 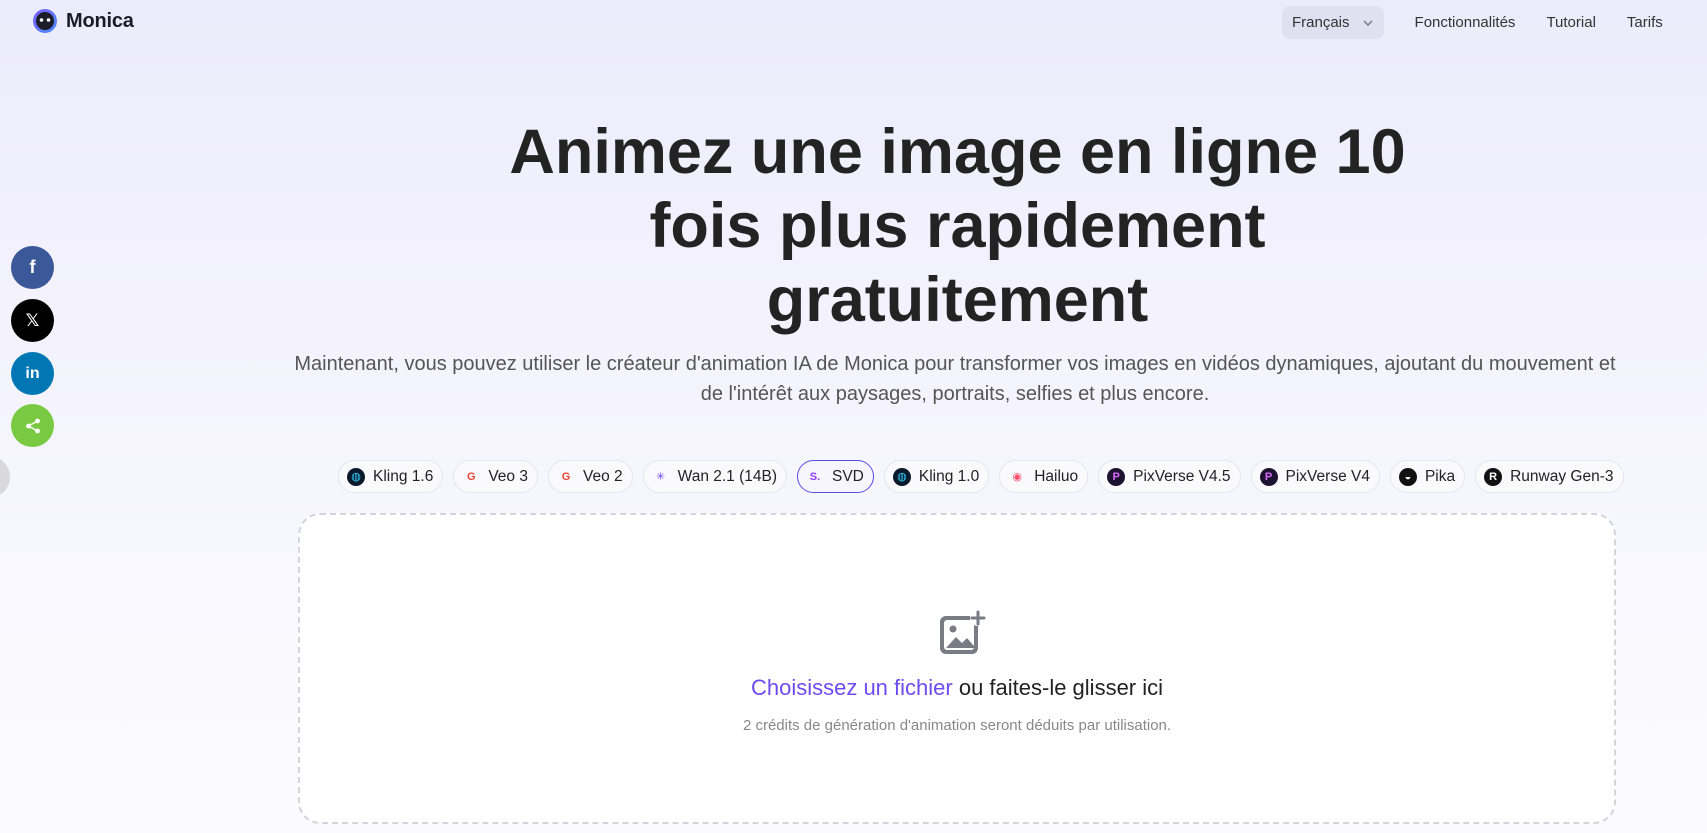 I want to click on brand: Monica, so click(x=83, y=21).